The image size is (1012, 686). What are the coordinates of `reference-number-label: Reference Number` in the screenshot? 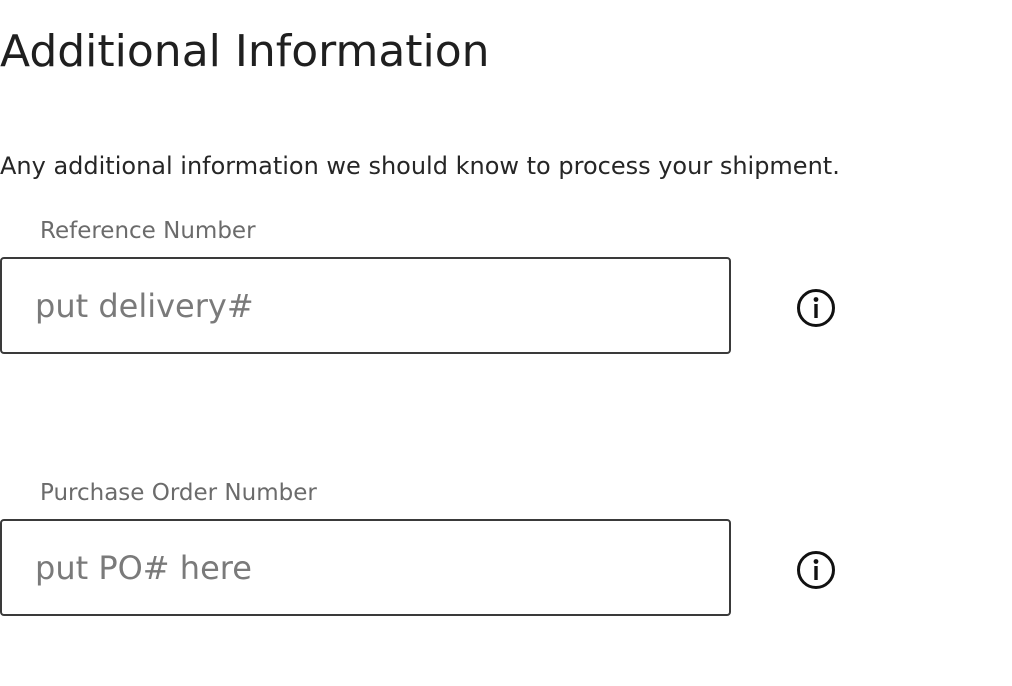 It's located at (148, 231).